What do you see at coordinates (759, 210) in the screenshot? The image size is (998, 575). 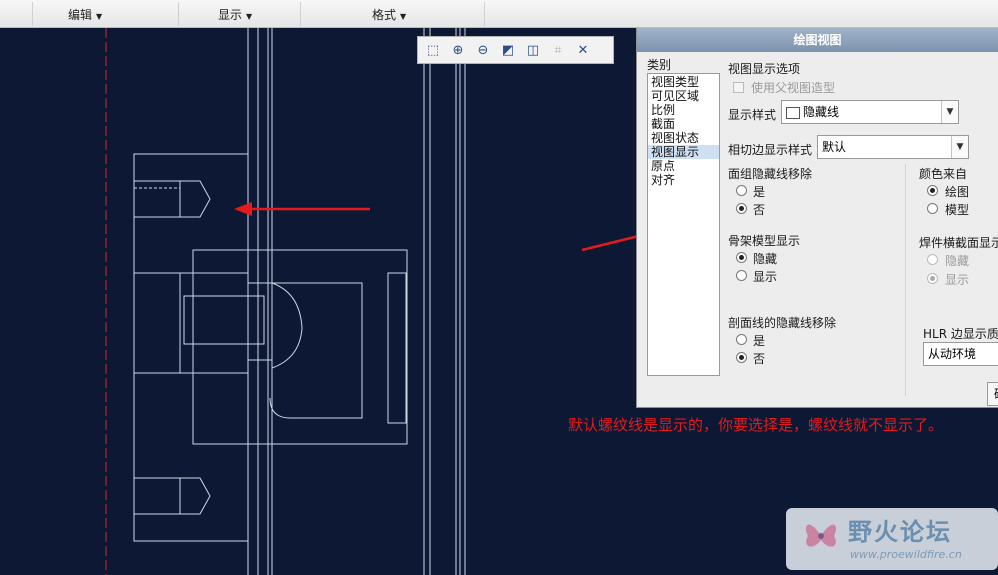 I see `surface-hidden-no-label: 否` at bounding box center [759, 210].